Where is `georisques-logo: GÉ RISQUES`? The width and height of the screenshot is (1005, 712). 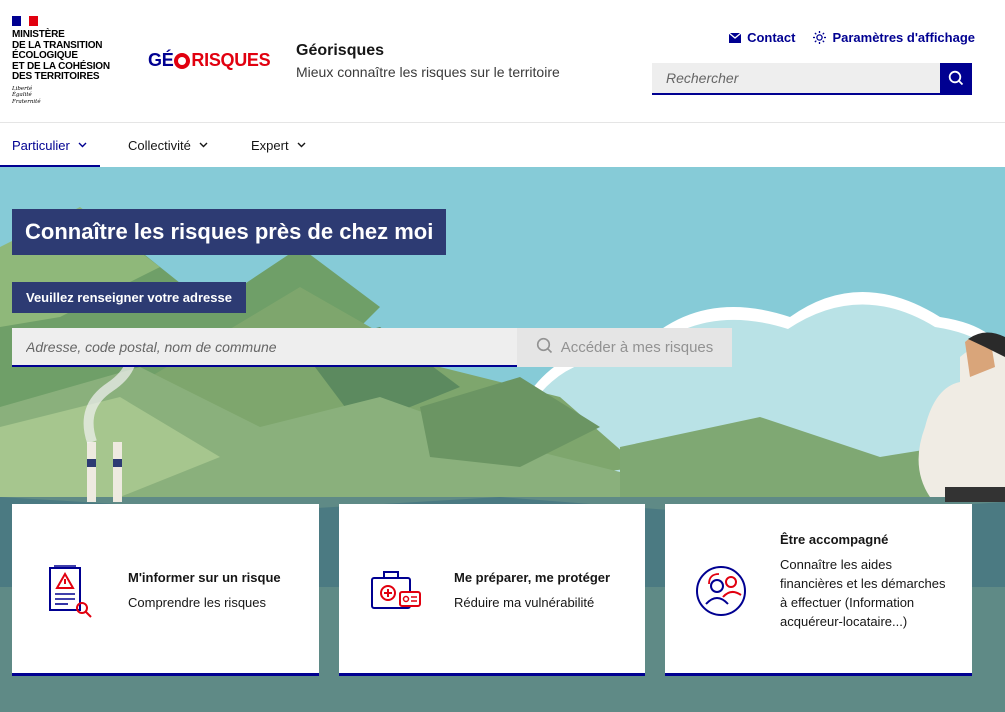
georisques-logo: GÉ RISQUES is located at coordinates (209, 60).